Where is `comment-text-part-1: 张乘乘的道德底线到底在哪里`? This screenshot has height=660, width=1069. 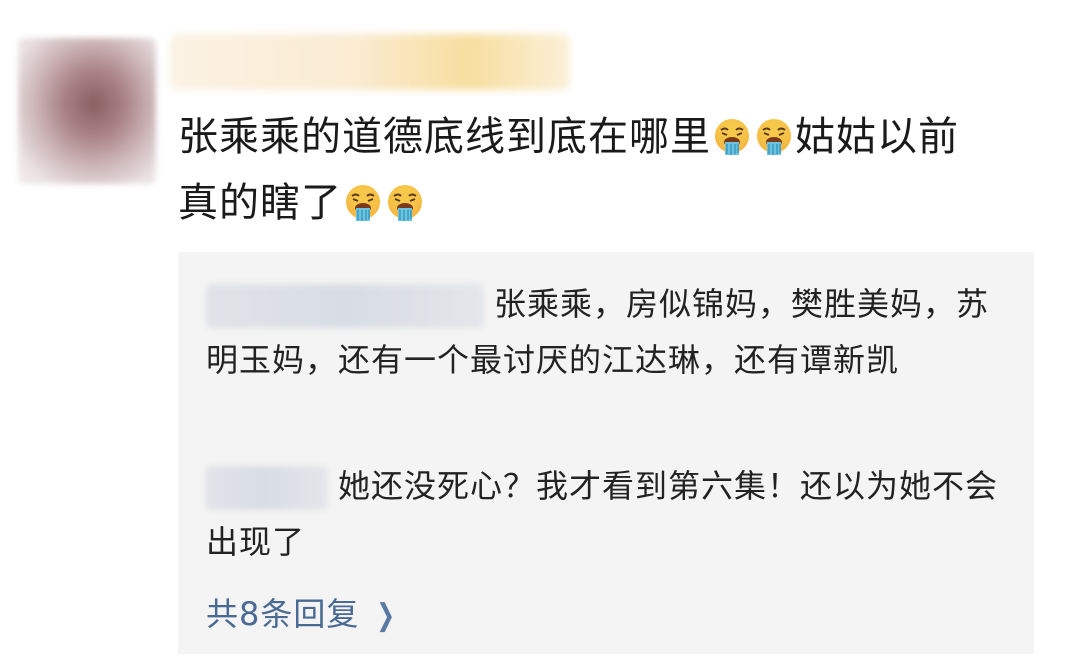
comment-text-part-1: 张乘乘的道德底线到底在哪里 is located at coordinates (444, 137).